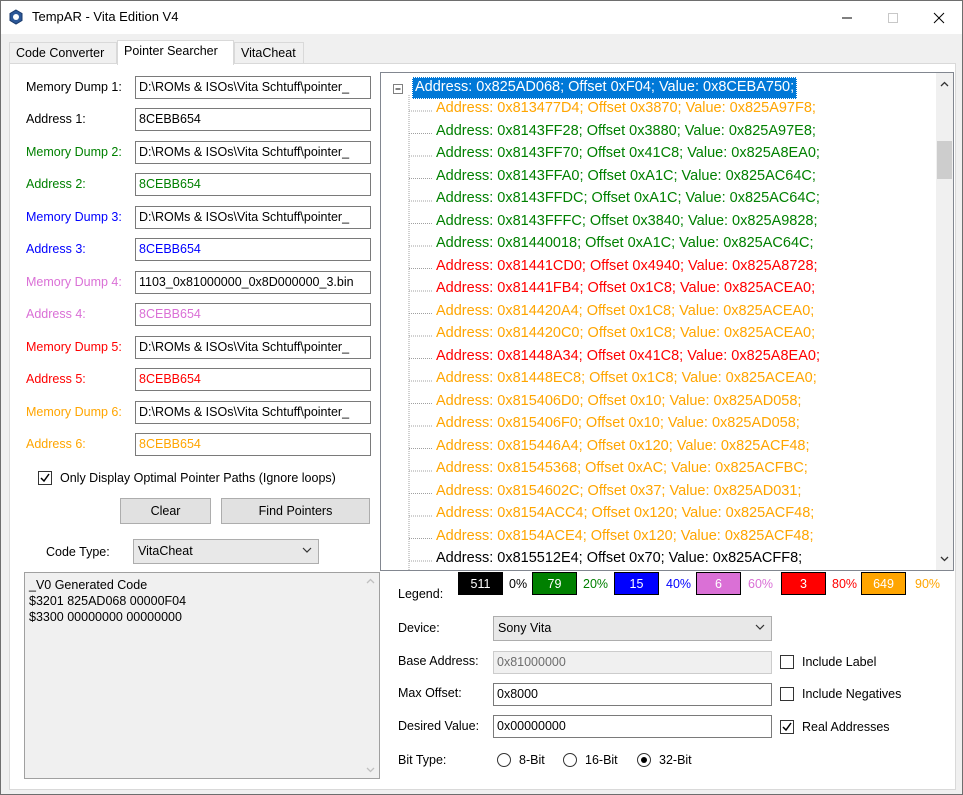 The width and height of the screenshot is (963, 795). Describe the element at coordinates (504, 760) in the screenshot. I see `bit-8-radio` at that location.